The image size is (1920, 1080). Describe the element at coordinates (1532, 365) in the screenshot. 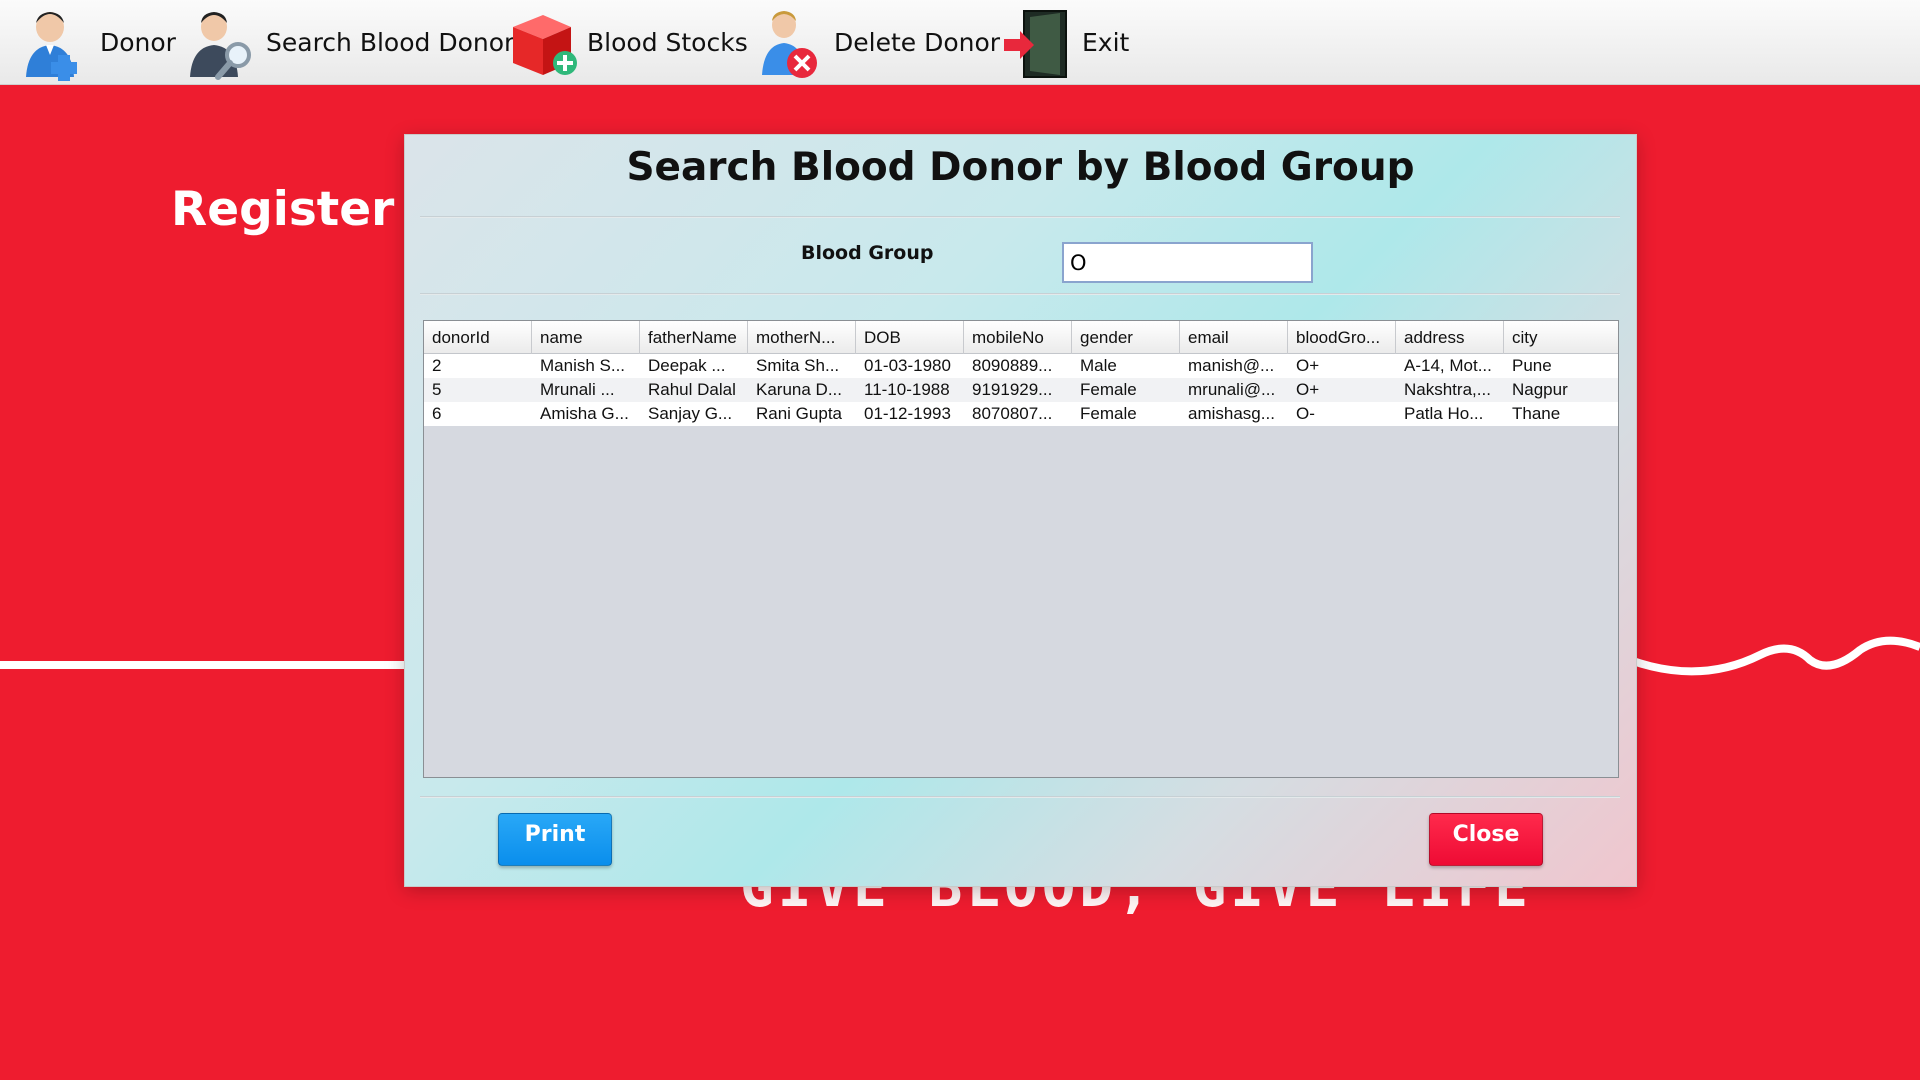

I see `table-cell: Pune` at that location.